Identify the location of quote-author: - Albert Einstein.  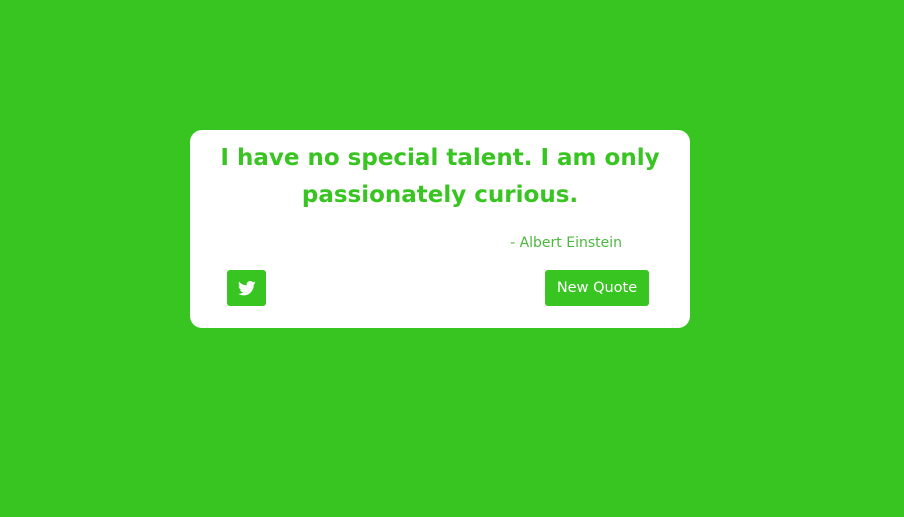
(566, 243).